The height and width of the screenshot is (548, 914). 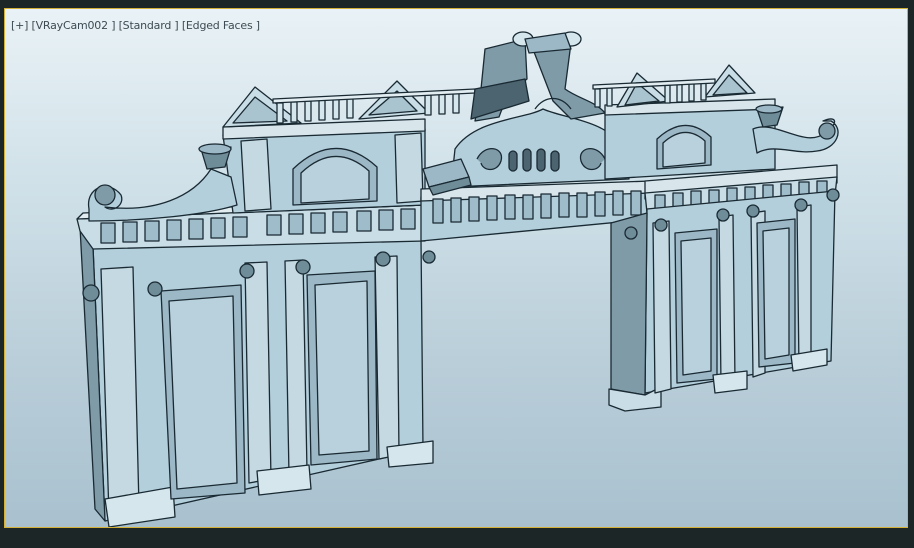 I want to click on right-scroll-ornament, so click(x=795, y=129).